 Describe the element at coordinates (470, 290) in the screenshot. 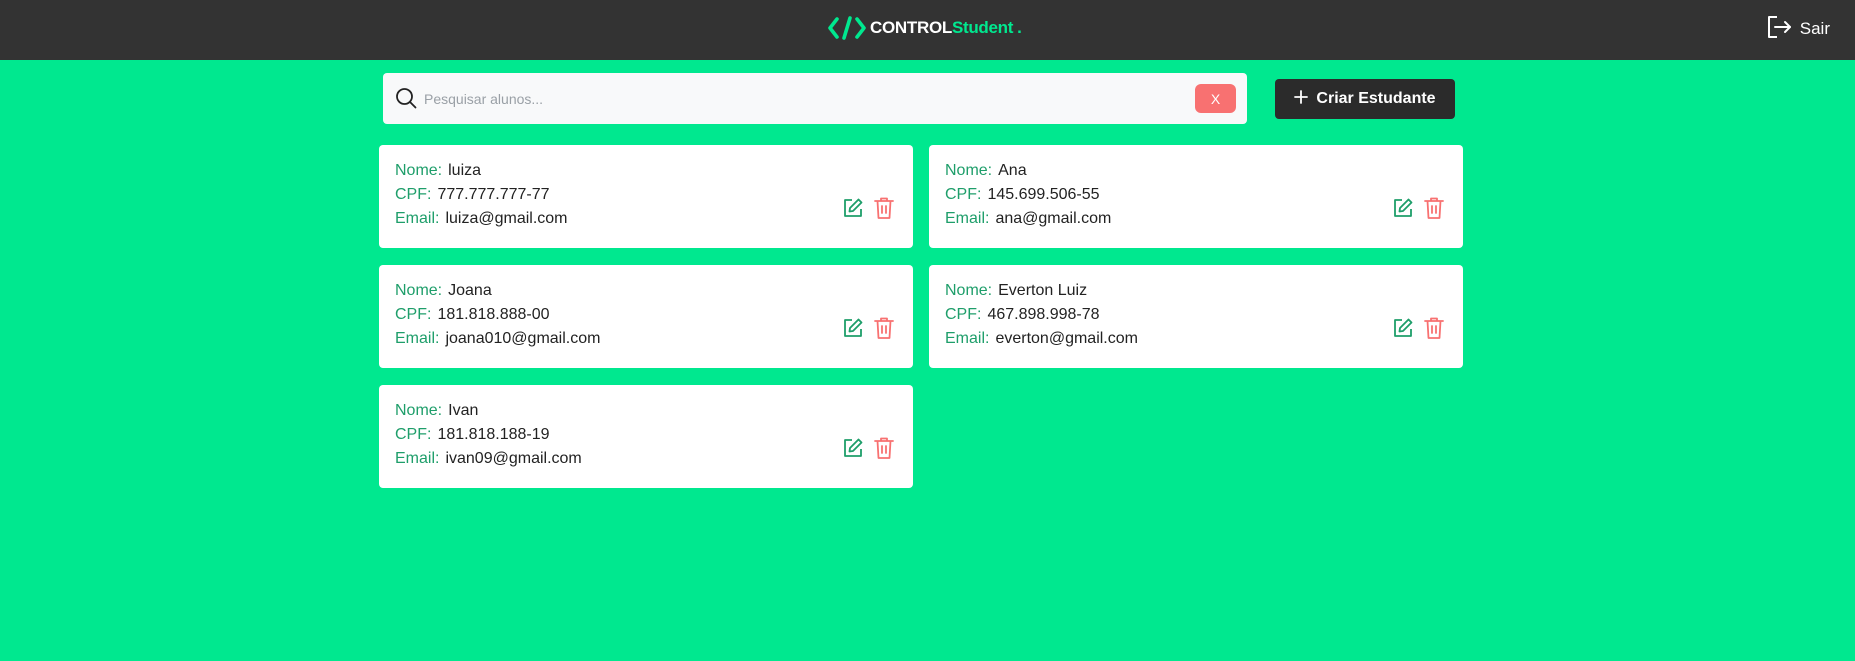

I see `student-name: Joana` at that location.